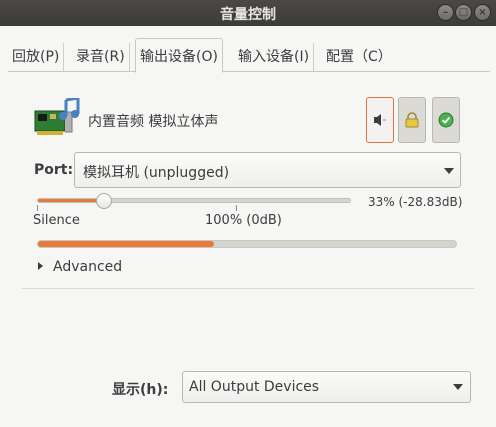 The image size is (496, 427). What do you see at coordinates (140, 390) in the screenshot?
I see `show-filter-label: 显示(h):` at bounding box center [140, 390].